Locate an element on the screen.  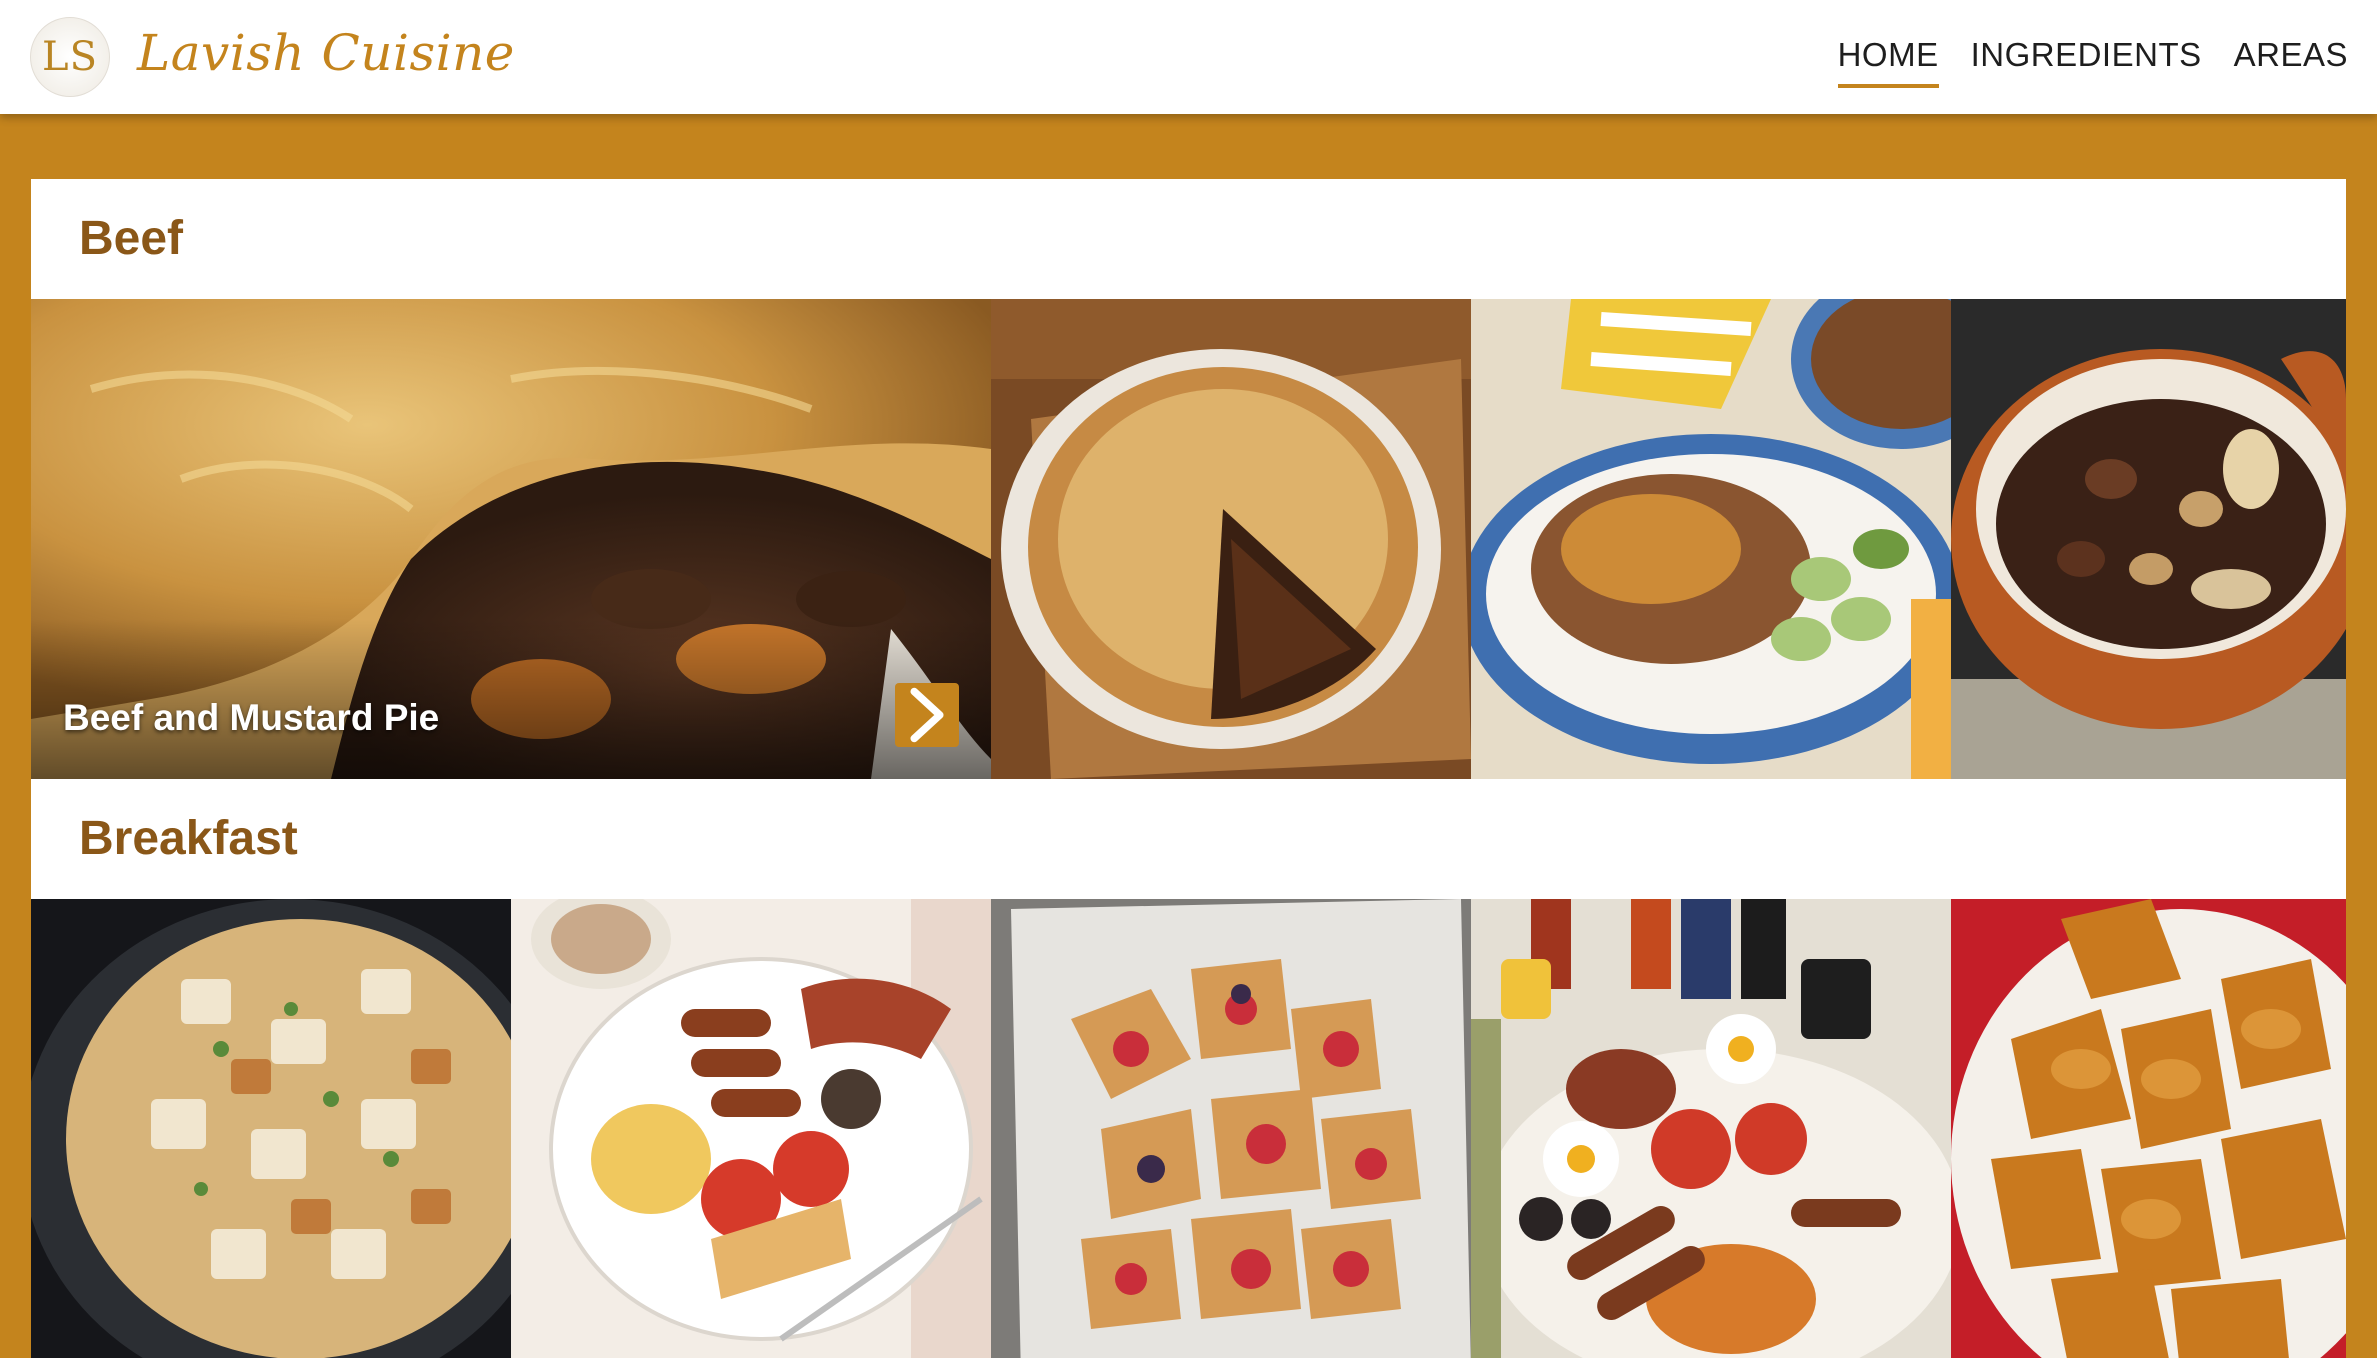
chevron-right-icon is located at coordinates (927, 715).